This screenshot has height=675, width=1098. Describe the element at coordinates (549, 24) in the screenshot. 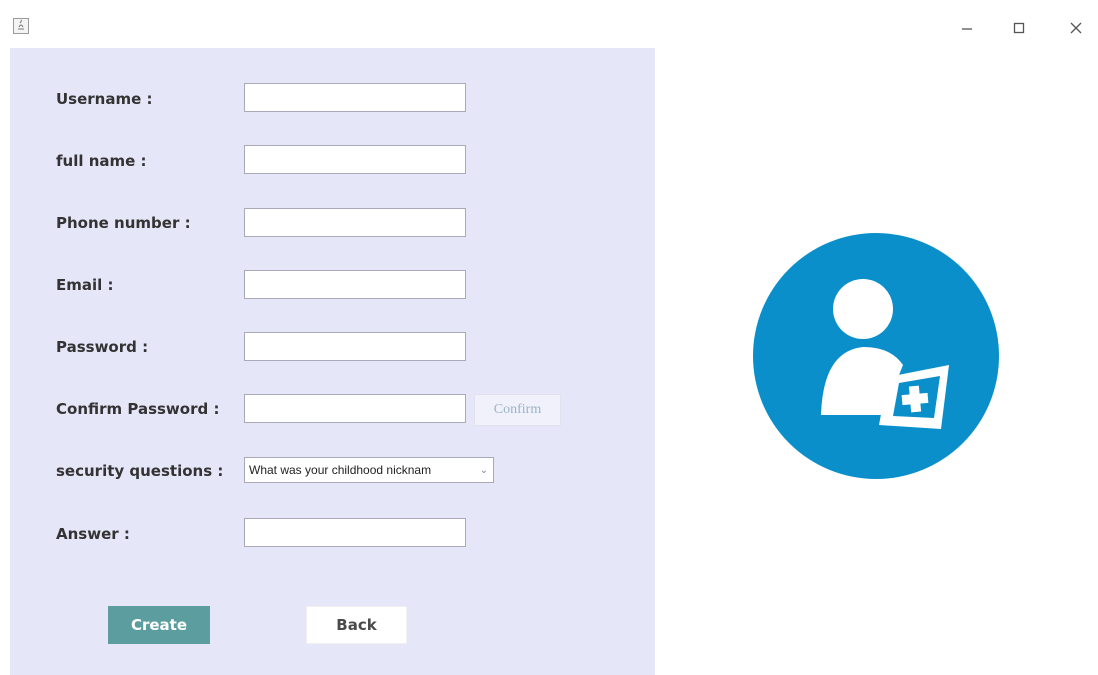

I see `title-bar` at that location.